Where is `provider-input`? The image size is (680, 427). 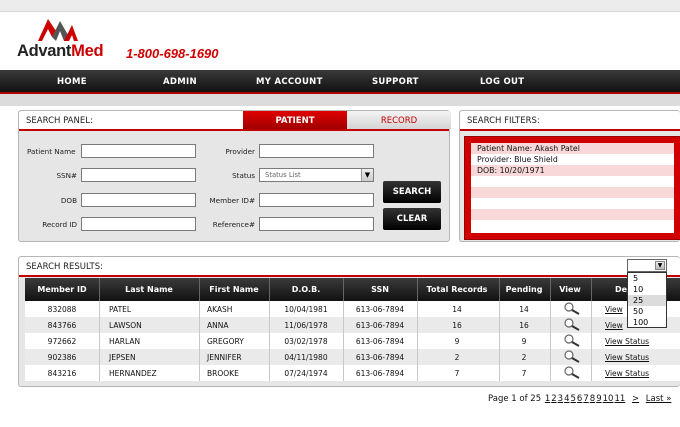 provider-input is located at coordinates (316, 151).